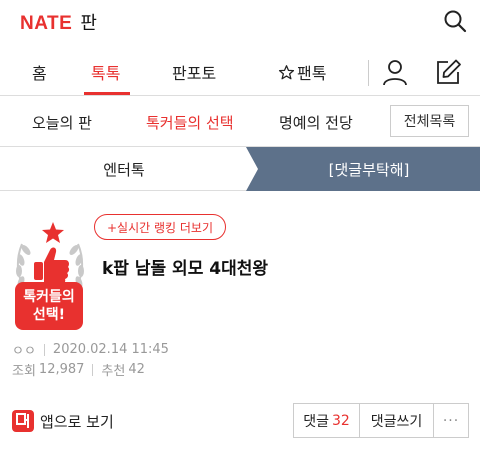  I want to click on views-label: 조회, so click(24, 371).